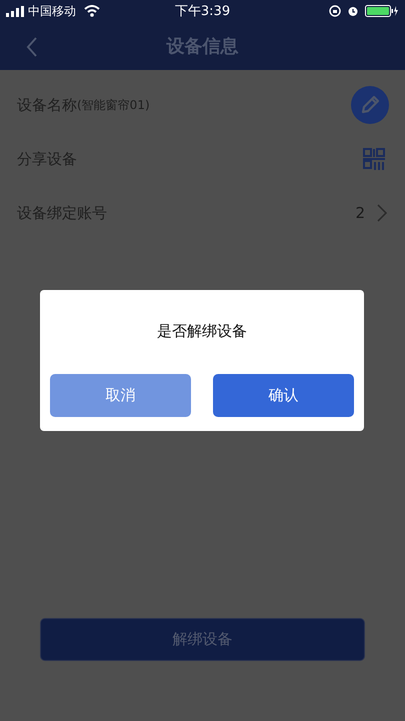 The image size is (405, 721). Describe the element at coordinates (32, 47) in the screenshot. I see `back-icon` at that location.